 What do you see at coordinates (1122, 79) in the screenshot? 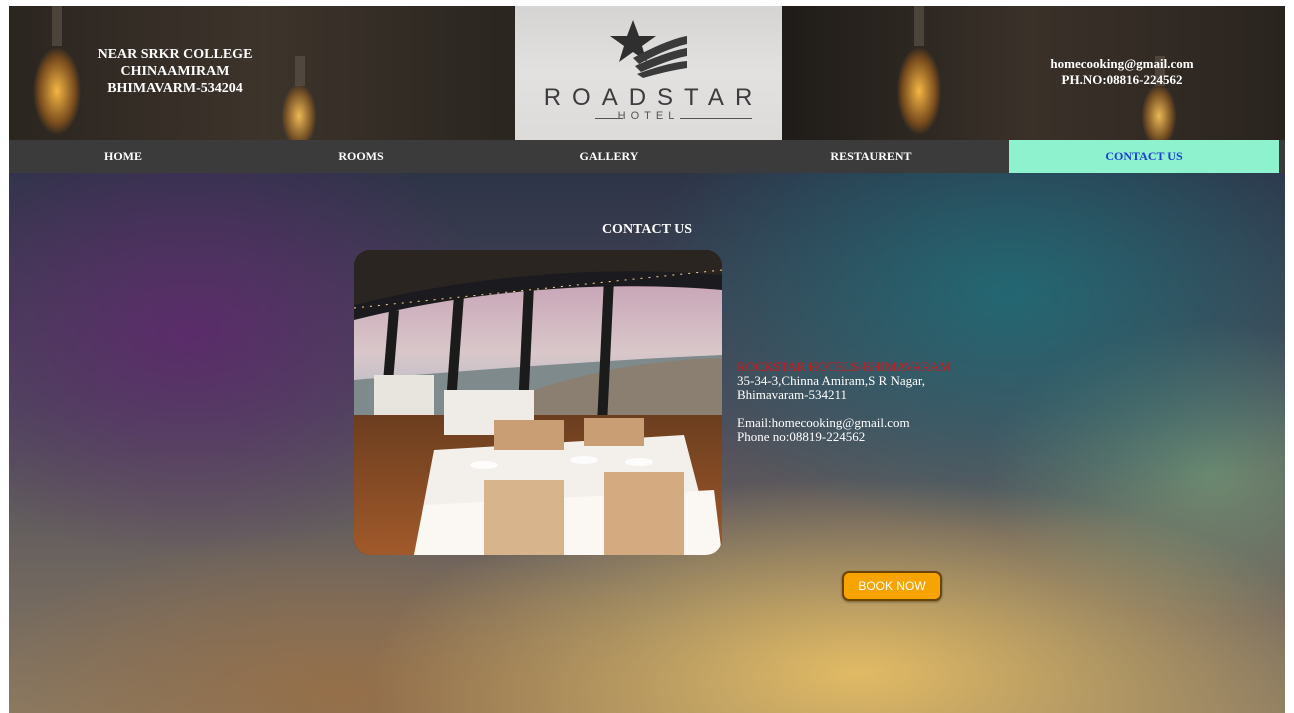
I see `header-phone: PH.NO:08816-224562` at bounding box center [1122, 79].